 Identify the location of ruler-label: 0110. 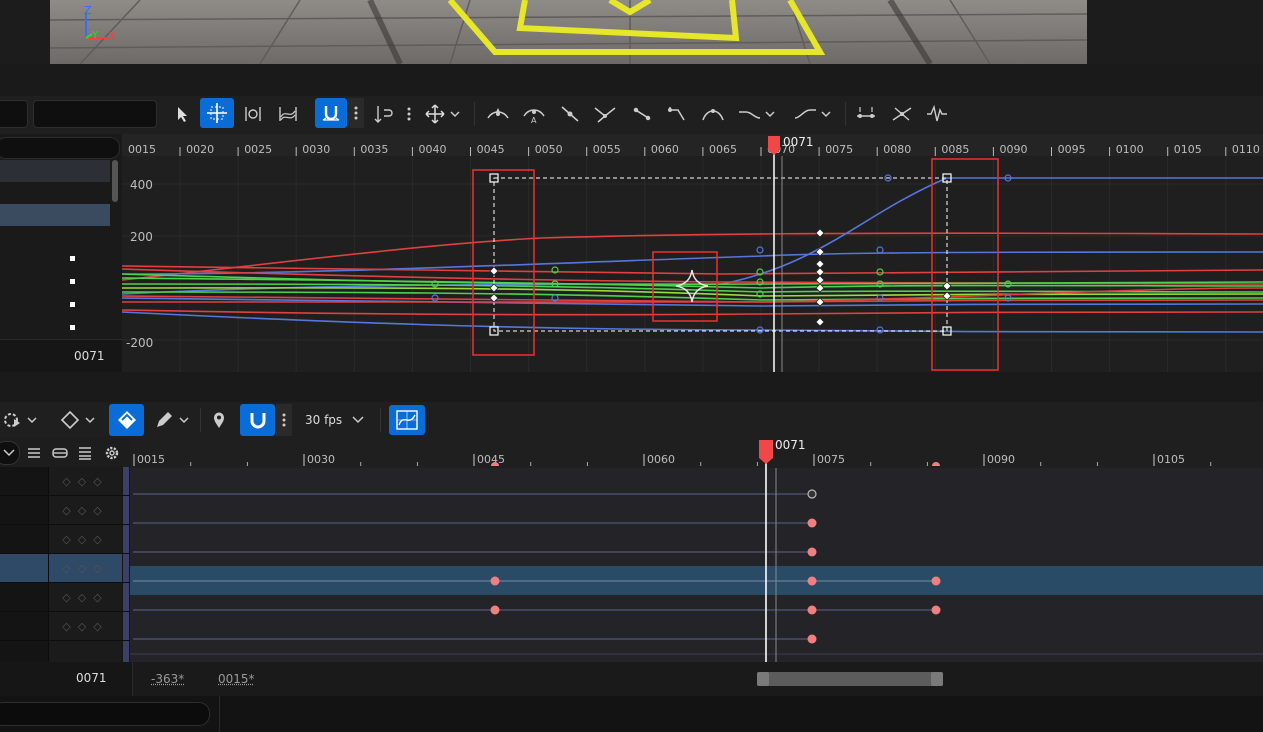
(1246, 149).